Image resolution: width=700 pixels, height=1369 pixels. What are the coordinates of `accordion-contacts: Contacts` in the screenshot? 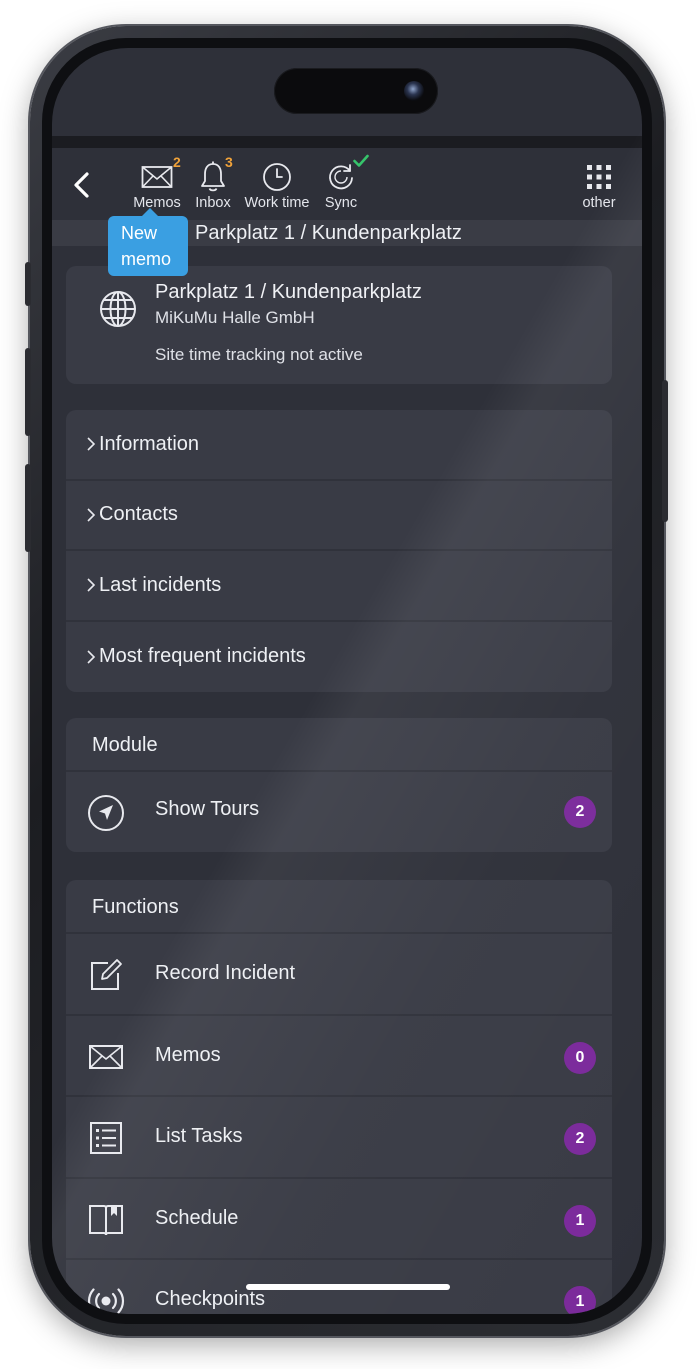 It's located at (339, 516).